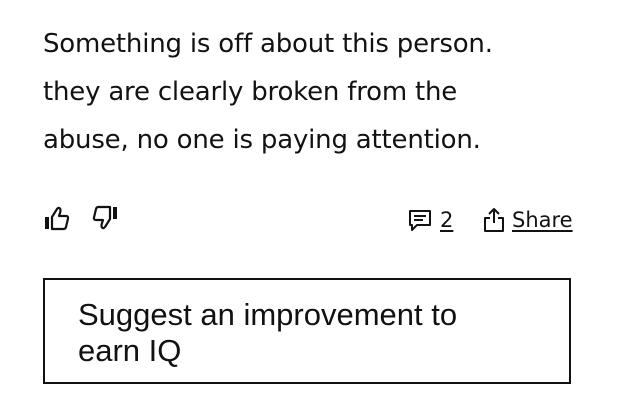 The width and height of the screenshot is (618, 413). I want to click on comment-count: 2, so click(447, 220).